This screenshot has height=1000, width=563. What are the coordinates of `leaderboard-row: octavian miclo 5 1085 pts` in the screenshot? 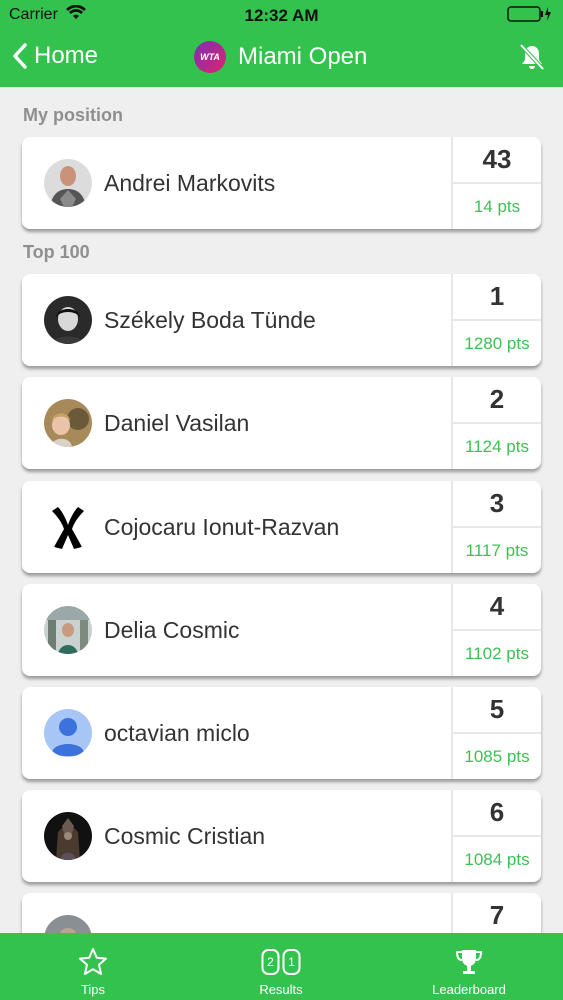 It's located at (281, 733).